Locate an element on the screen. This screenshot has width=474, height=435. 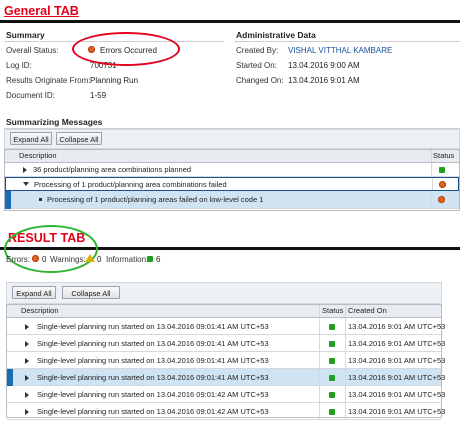
warnings-label: Warnings: is located at coordinates (68, 259).